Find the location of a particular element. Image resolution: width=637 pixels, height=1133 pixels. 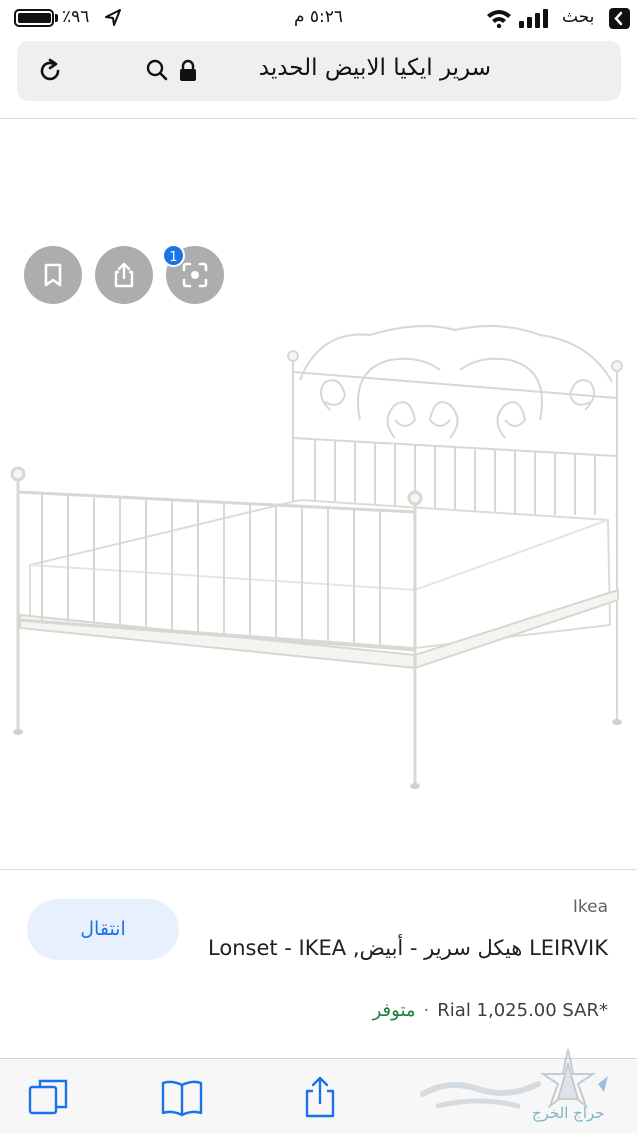

price-label: Rial 1,025.00 SAR* is located at coordinates (522, 1010).